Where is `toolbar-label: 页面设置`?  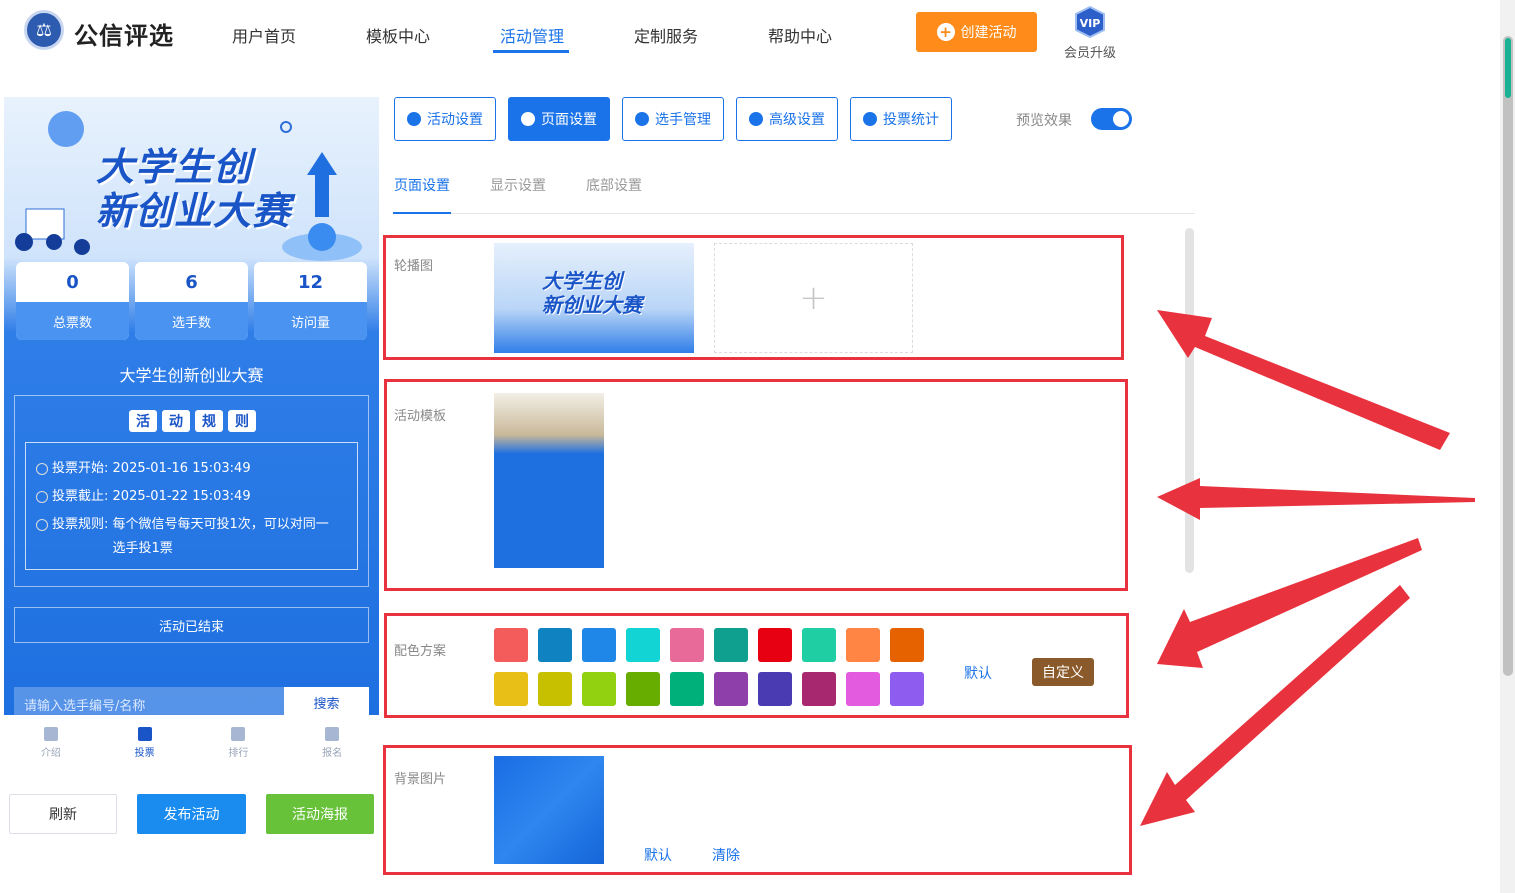
toolbar-label: 页面设置 is located at coordinates (569, 120).